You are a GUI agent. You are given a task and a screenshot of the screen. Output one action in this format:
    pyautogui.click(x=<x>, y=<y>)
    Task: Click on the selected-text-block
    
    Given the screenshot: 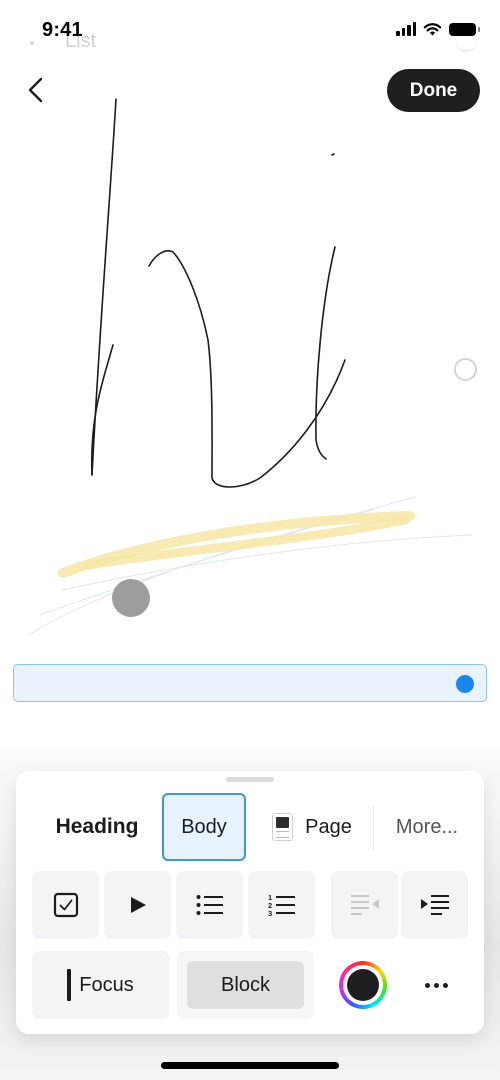 What is the action you would take?
    pyautogui.click(x=250, y=683)
    